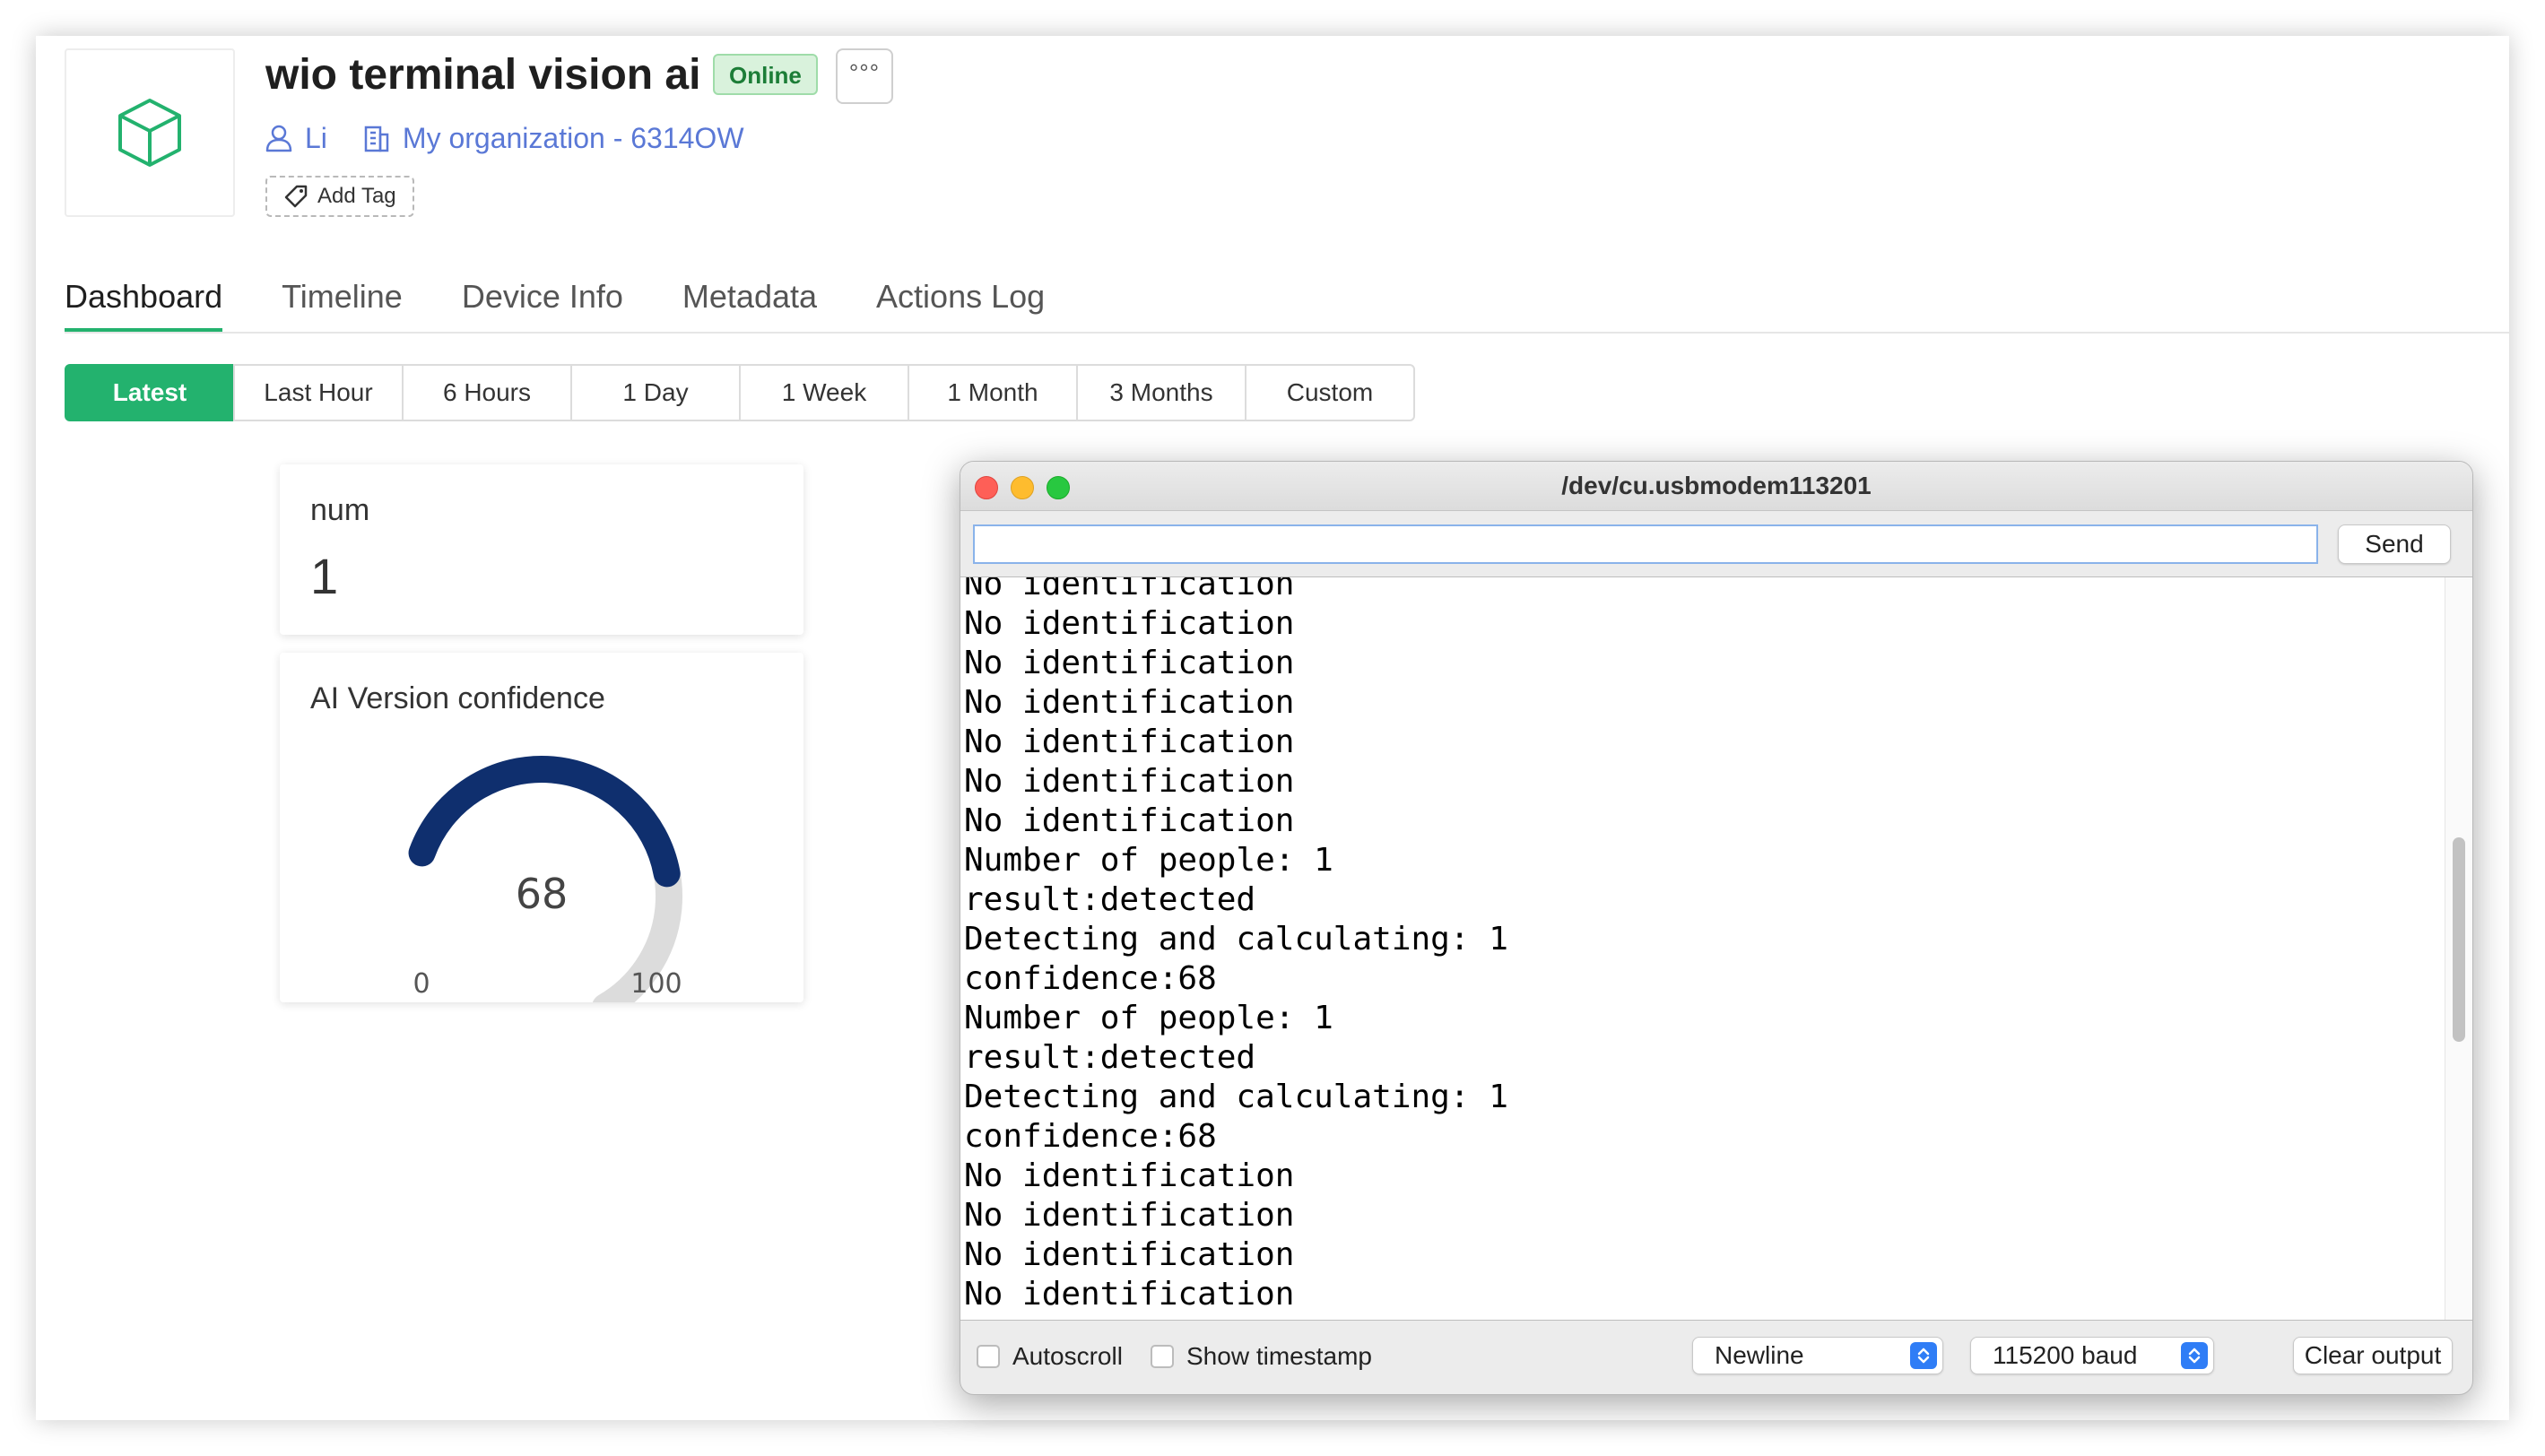 This screenshot has width=2545, height=1456. I want to click on num-widget: num 1, so click(542, 549).